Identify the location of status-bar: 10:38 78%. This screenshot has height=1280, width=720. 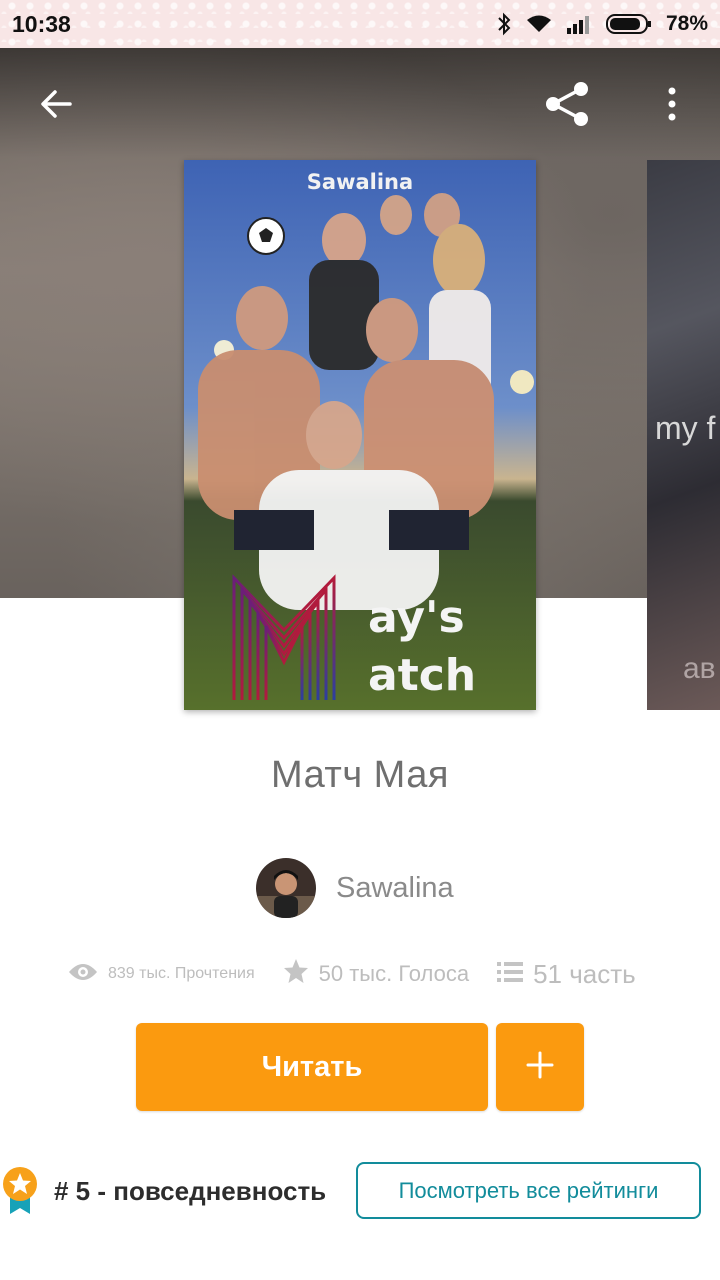
(360, 24).